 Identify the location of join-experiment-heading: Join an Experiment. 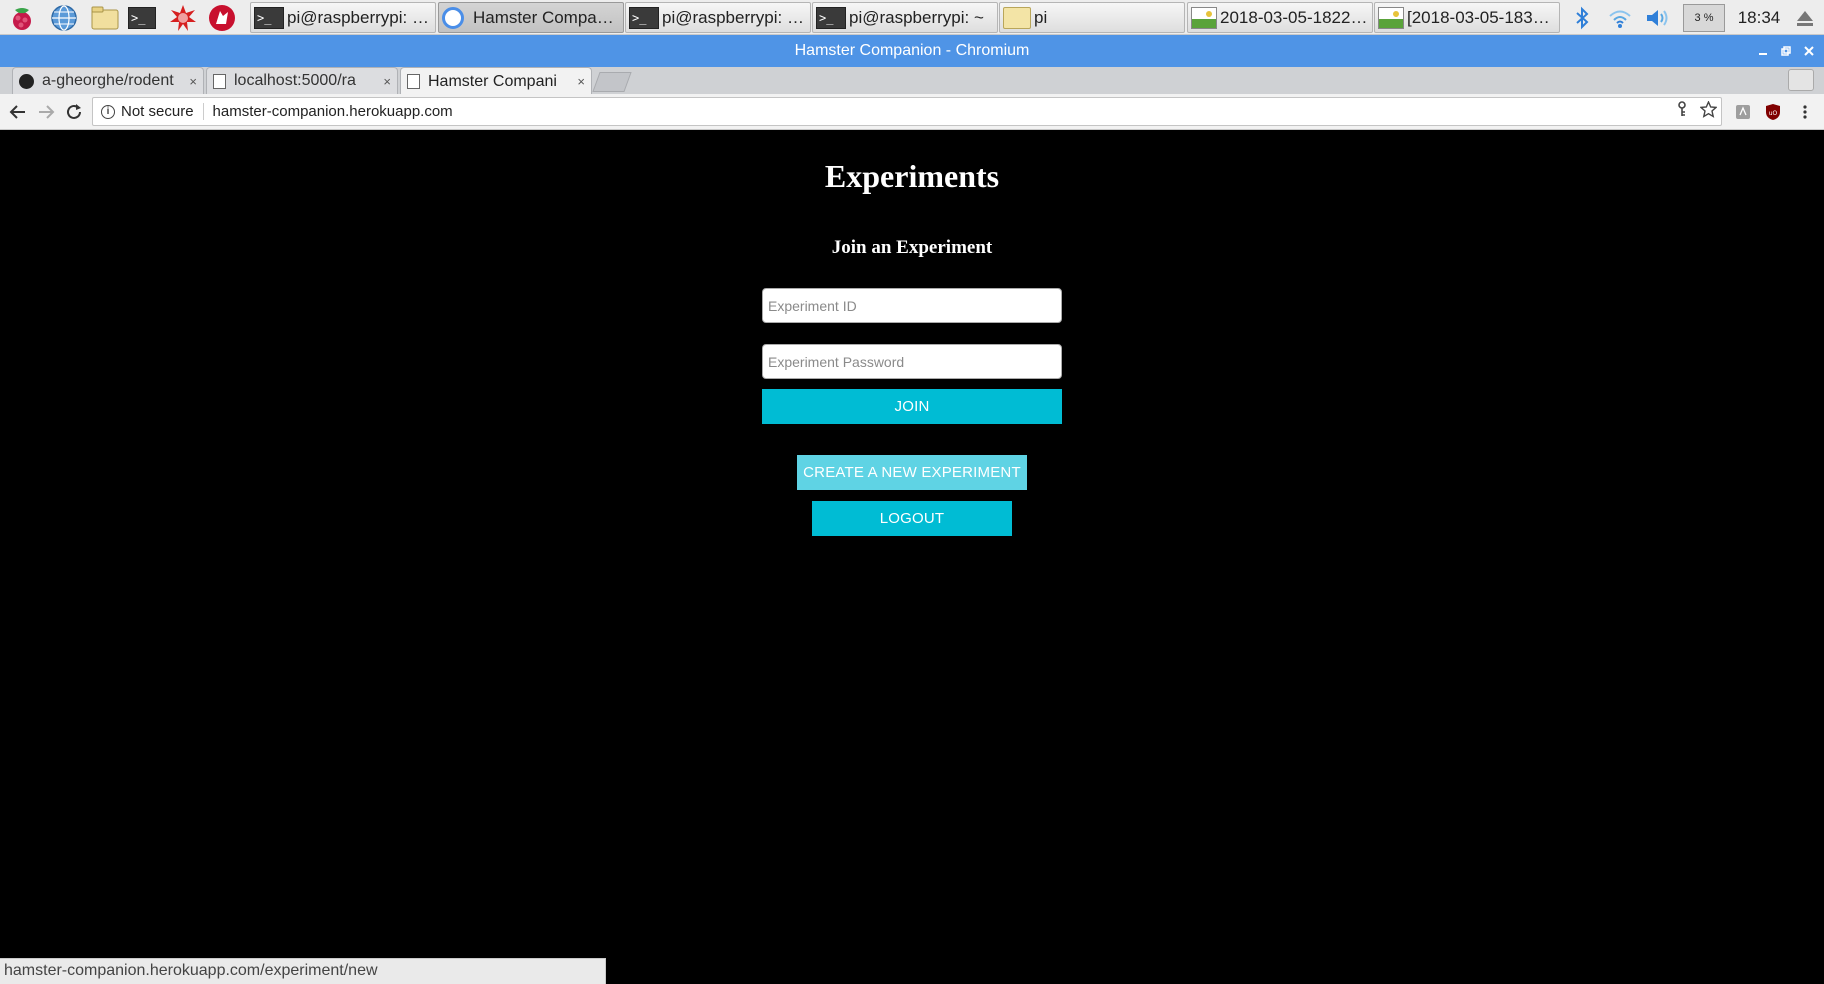
(912, 247).